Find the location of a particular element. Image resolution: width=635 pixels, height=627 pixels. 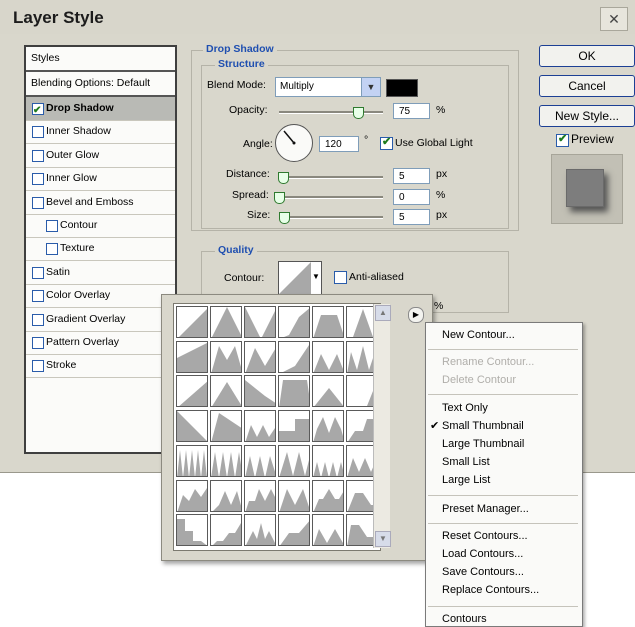

opacity-input: 75 is located at coordinates (411, 111).